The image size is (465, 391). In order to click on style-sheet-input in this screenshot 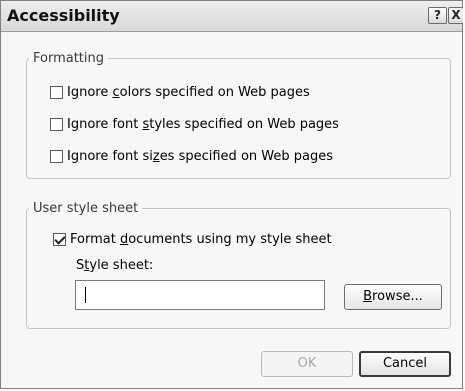, I will do `click(200, 295)`.